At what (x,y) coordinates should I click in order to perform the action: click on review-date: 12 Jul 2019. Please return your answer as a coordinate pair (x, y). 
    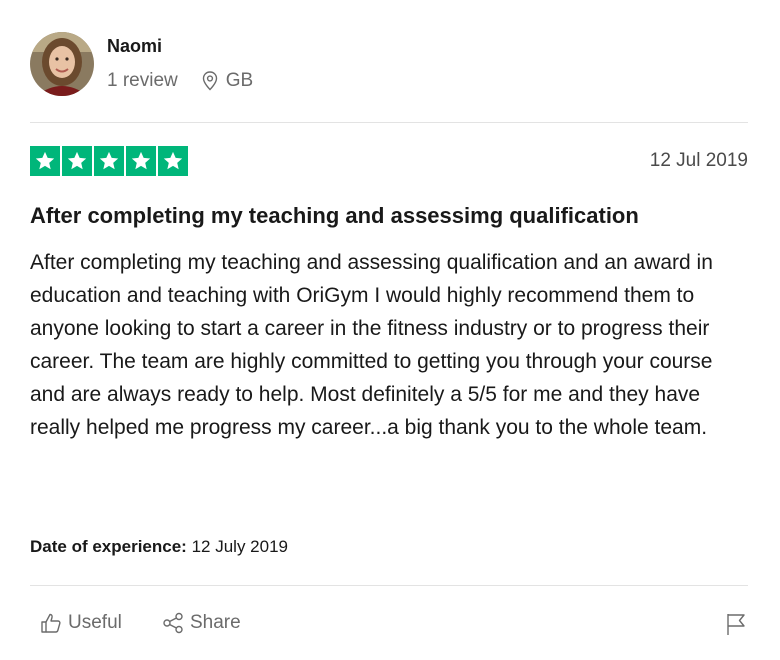
    Looking at the image, I should click on (698, 160).